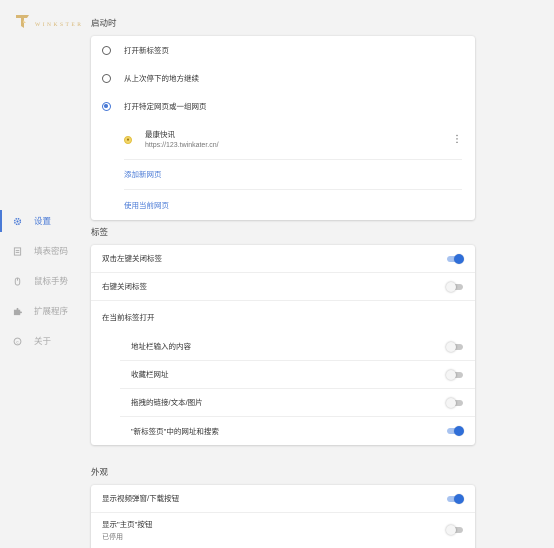  Describe the element at coordinates (106, 106) in the screenshot. I see `radio-button-checked` at that location.